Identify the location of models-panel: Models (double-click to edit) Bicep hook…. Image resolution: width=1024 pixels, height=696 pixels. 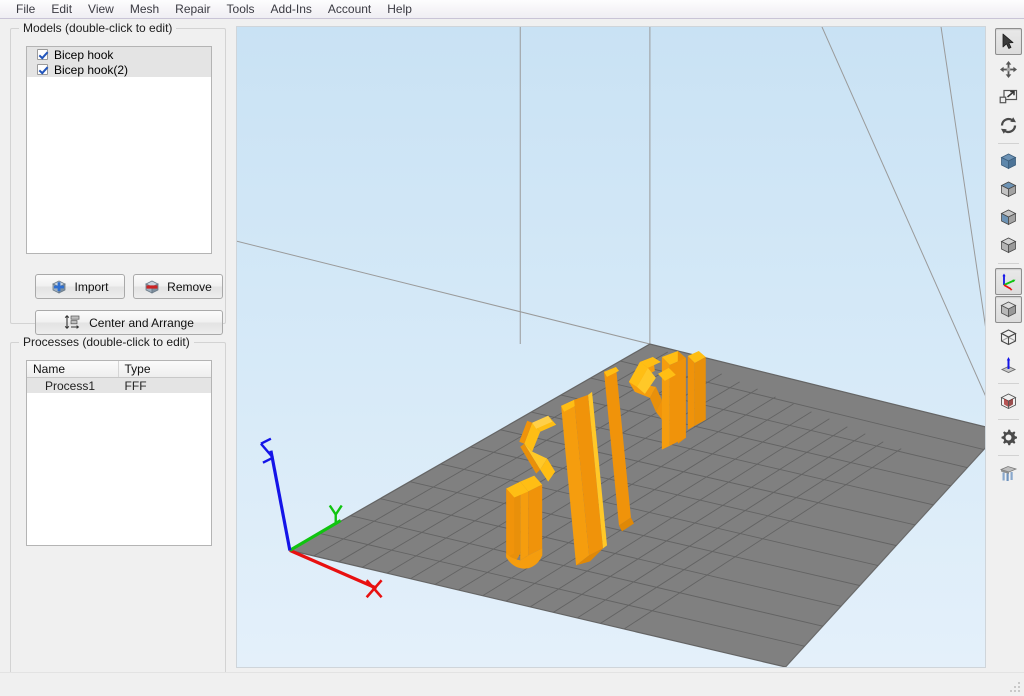
(118, 178).